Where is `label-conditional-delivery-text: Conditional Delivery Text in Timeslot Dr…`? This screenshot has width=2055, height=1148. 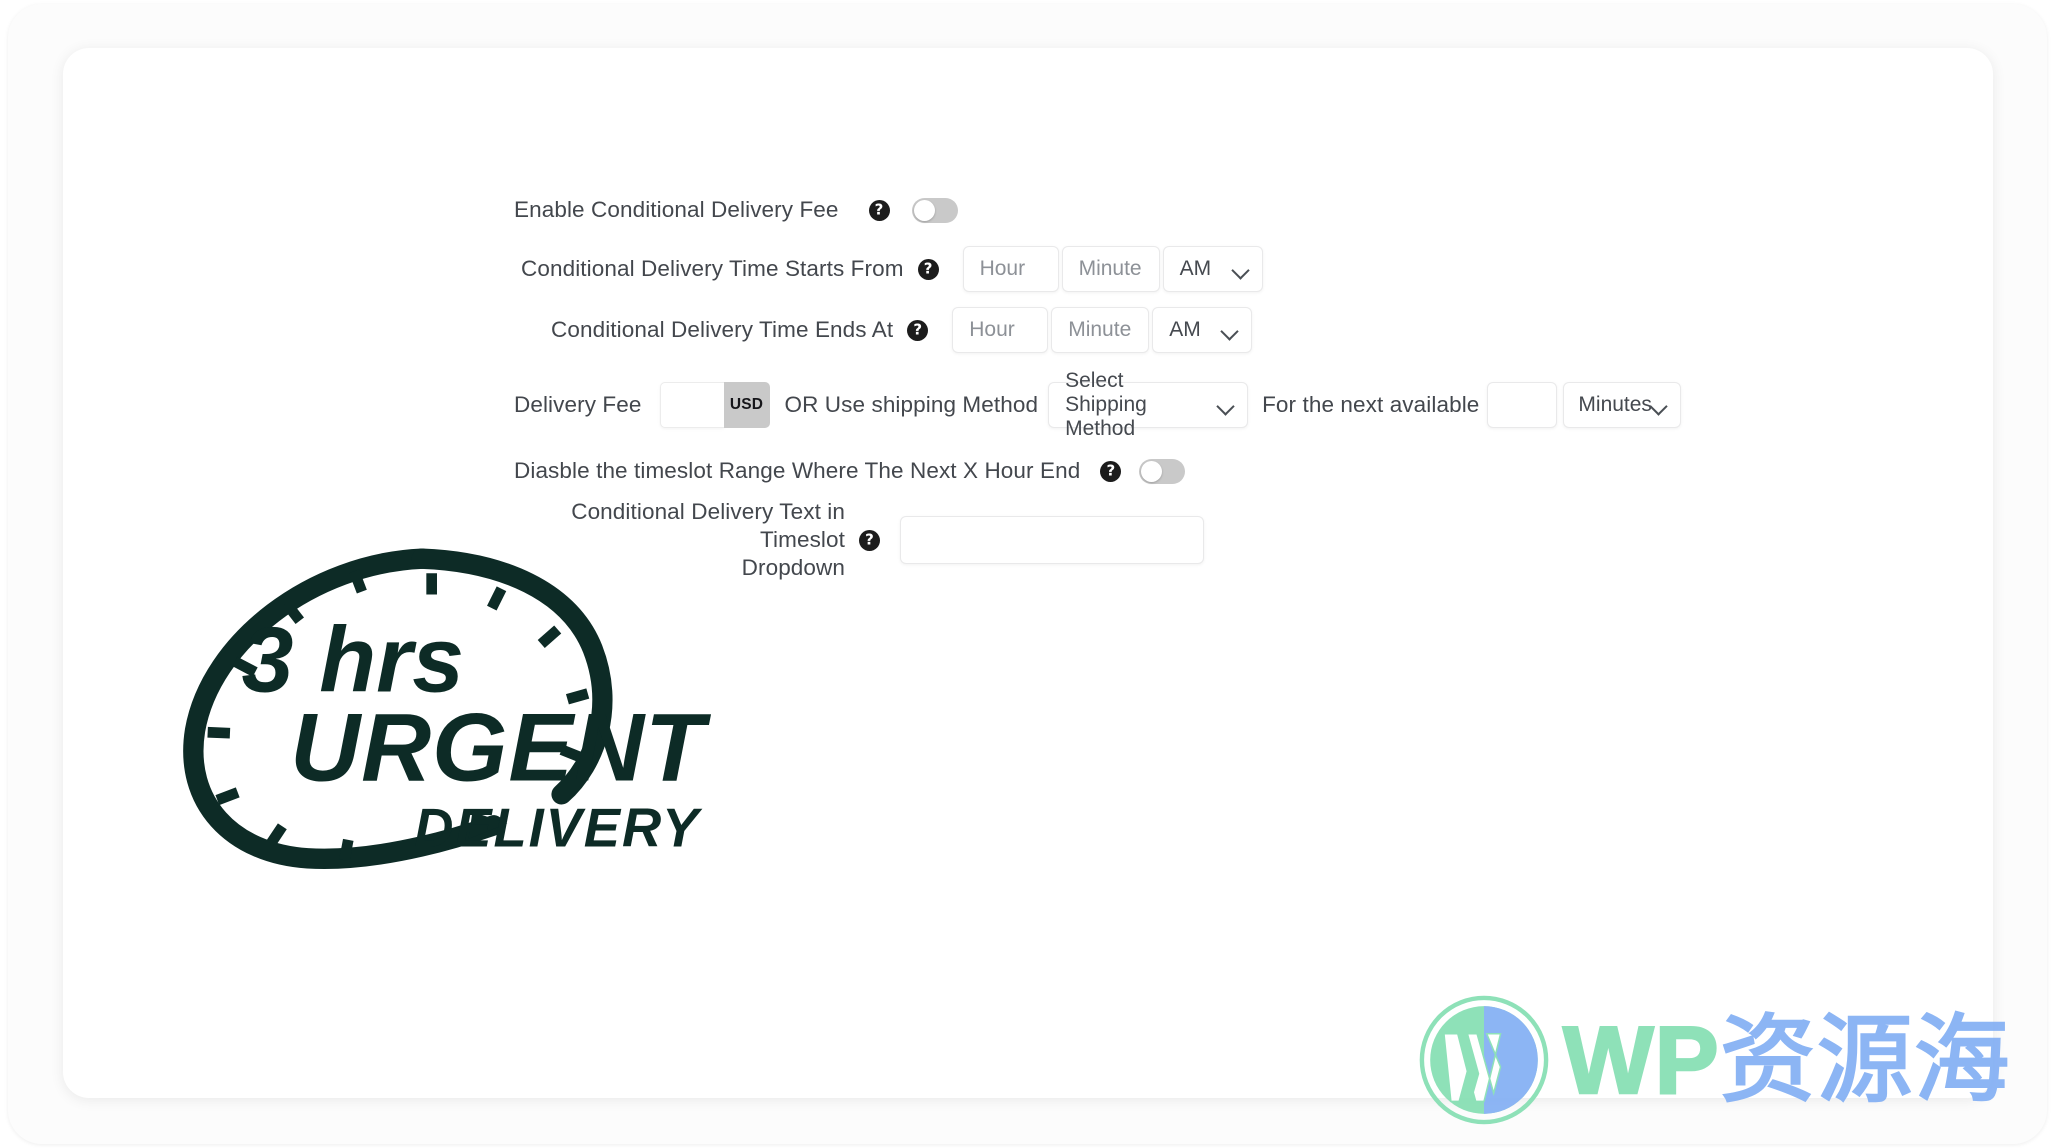
label-conditional-delivery-text: Conditional Delivery Text in Timeslot Dr… is located at coordinates (702, 540).